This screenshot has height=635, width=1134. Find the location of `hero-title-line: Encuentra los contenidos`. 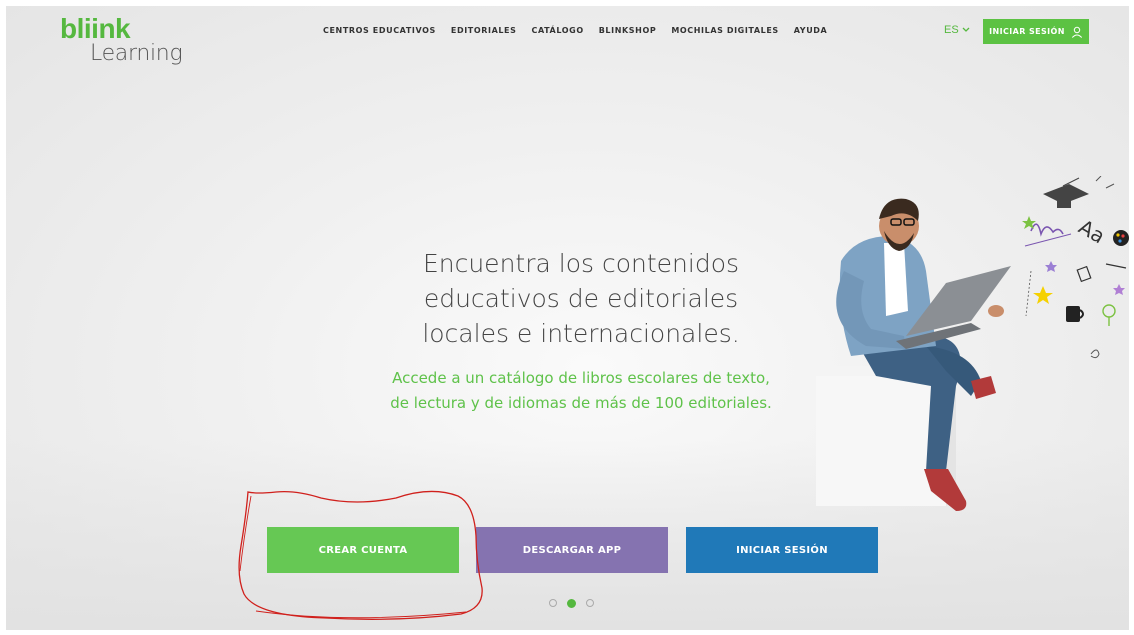

hero-title-line: Encuentra los contenidos is located at coordinates (581, 263).